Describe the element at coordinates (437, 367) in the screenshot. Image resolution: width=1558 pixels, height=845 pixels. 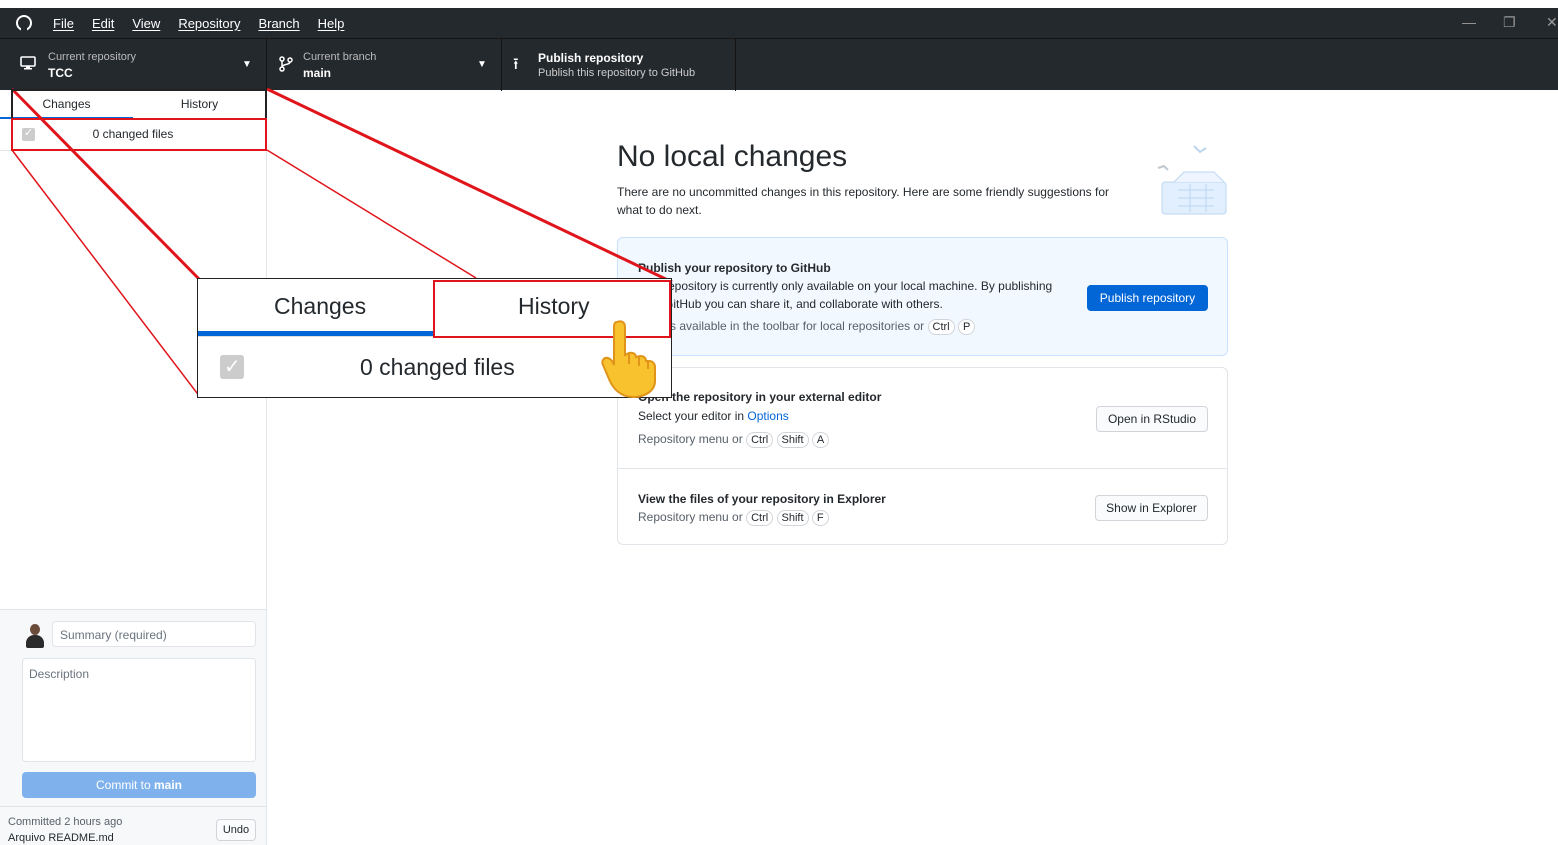
I see `zoom-changed-files: 0 changed files` at that location.